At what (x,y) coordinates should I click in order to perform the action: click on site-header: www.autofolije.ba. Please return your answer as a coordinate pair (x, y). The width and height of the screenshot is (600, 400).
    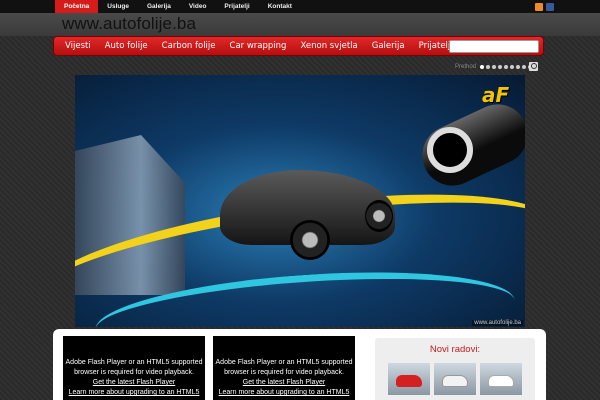
    Looking at the image, I should click on (300, 24).